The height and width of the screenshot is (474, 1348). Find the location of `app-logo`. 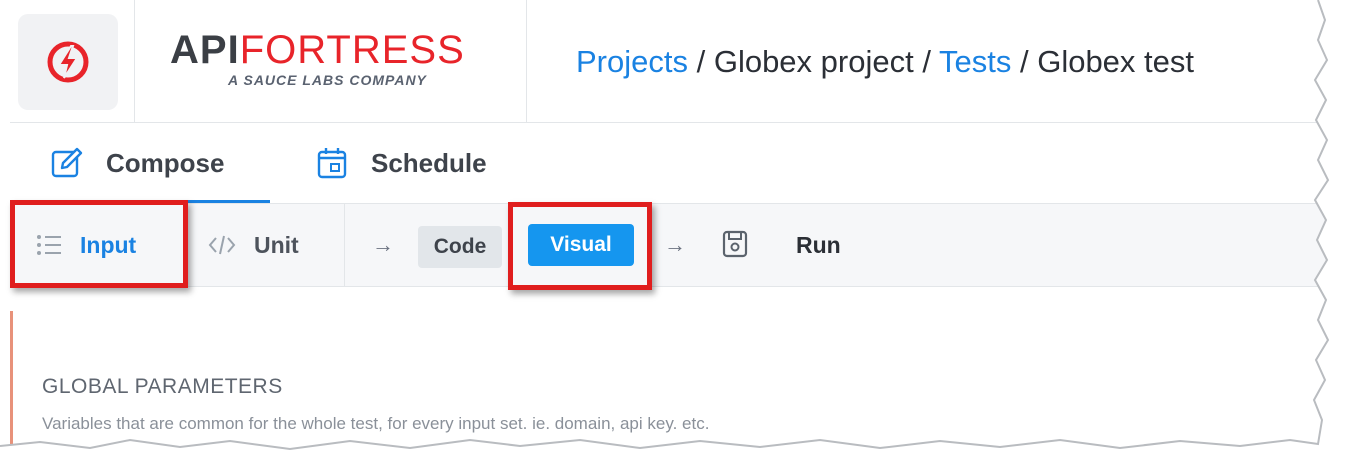

app-logo is located at coordinates (68, 62).